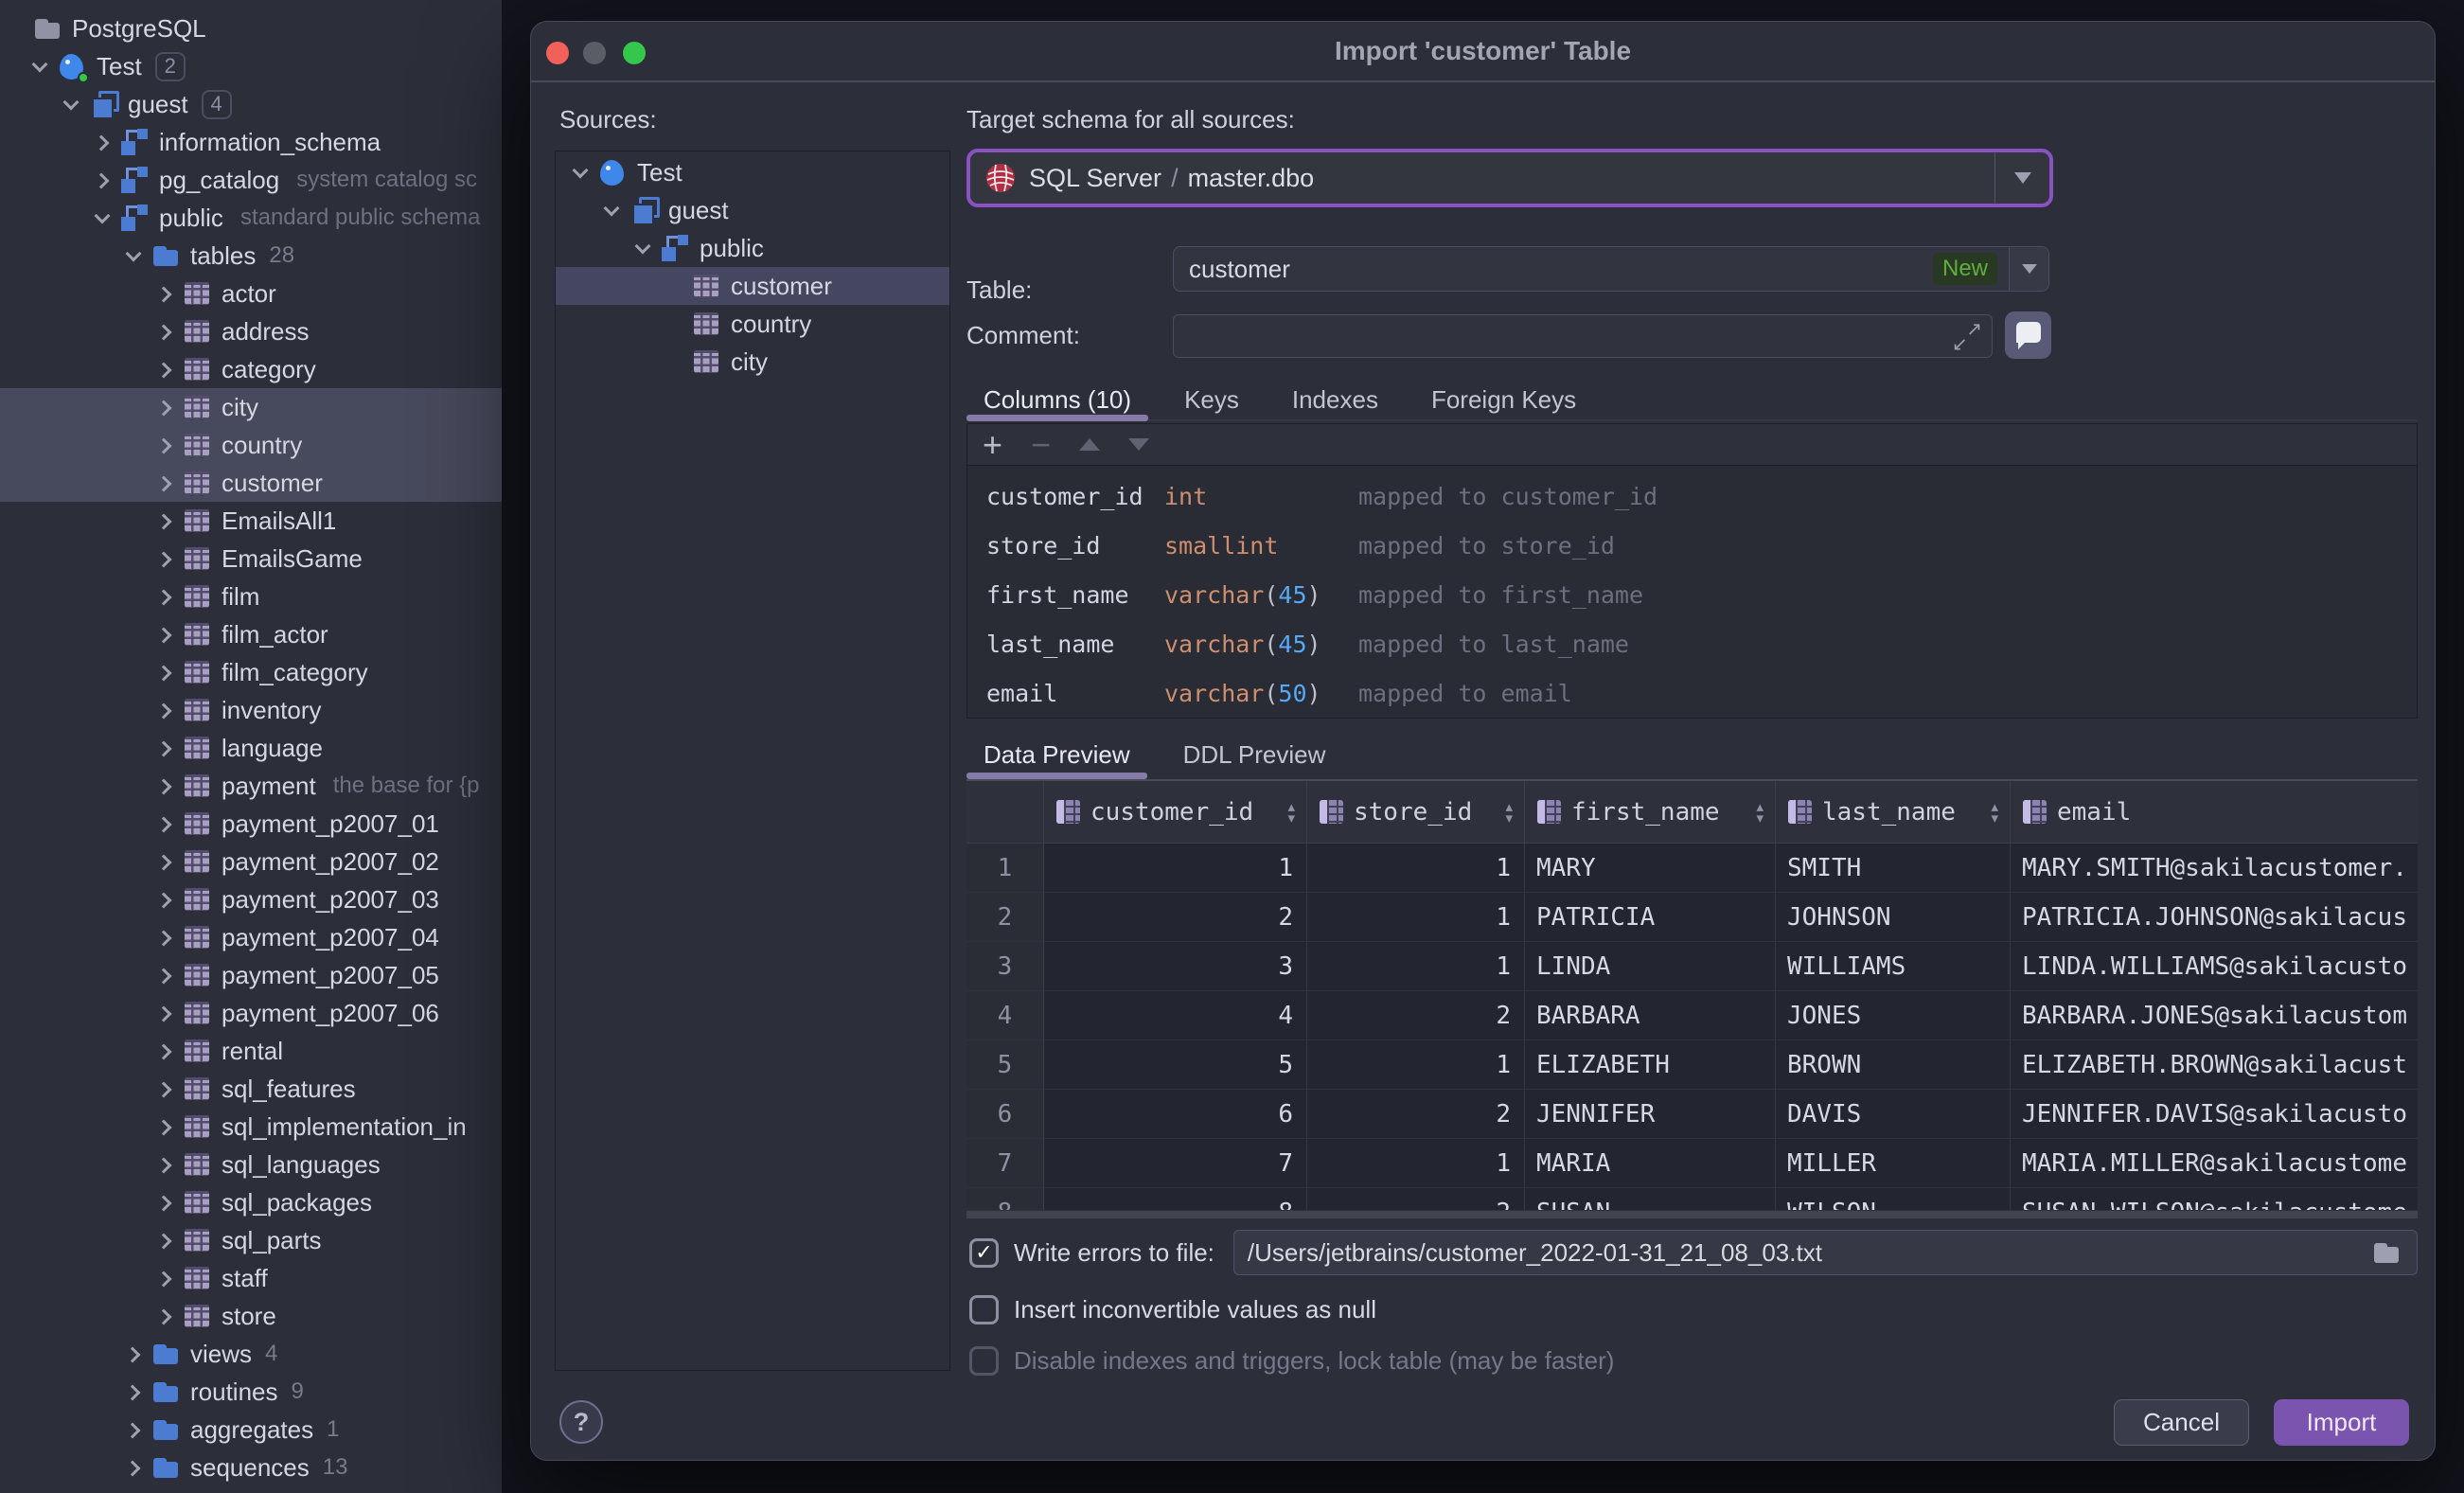  Describe the element at coordinates (251, 1164) in the screenshot. I see `sidebar-item-sql_languages: sql_languages` at that location.